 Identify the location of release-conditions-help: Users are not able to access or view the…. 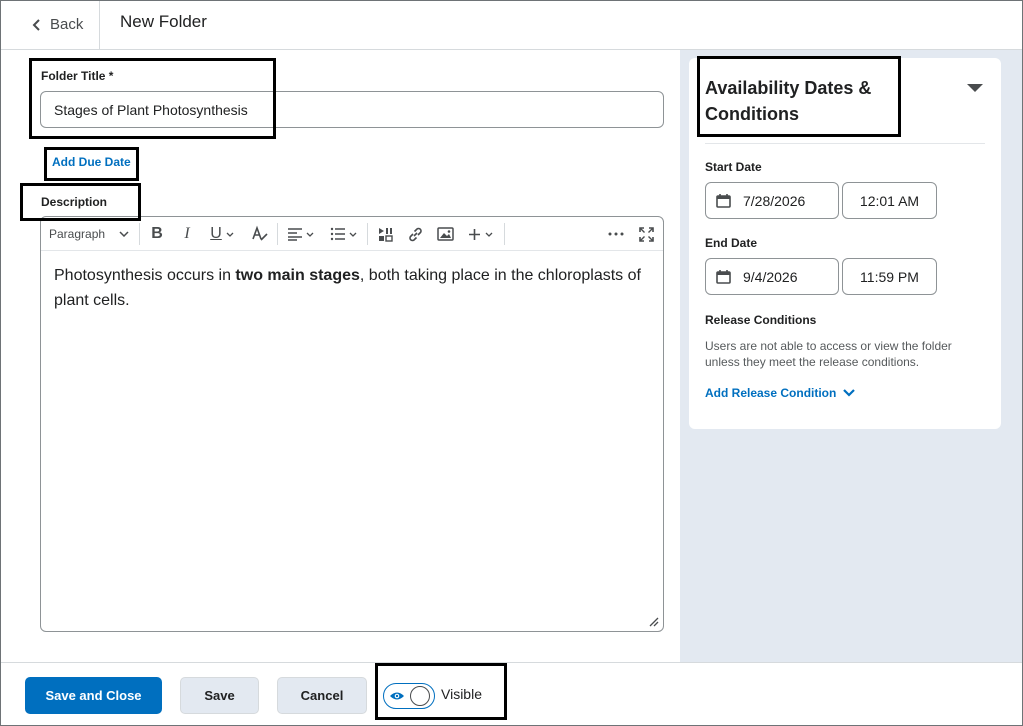
(828, 354).